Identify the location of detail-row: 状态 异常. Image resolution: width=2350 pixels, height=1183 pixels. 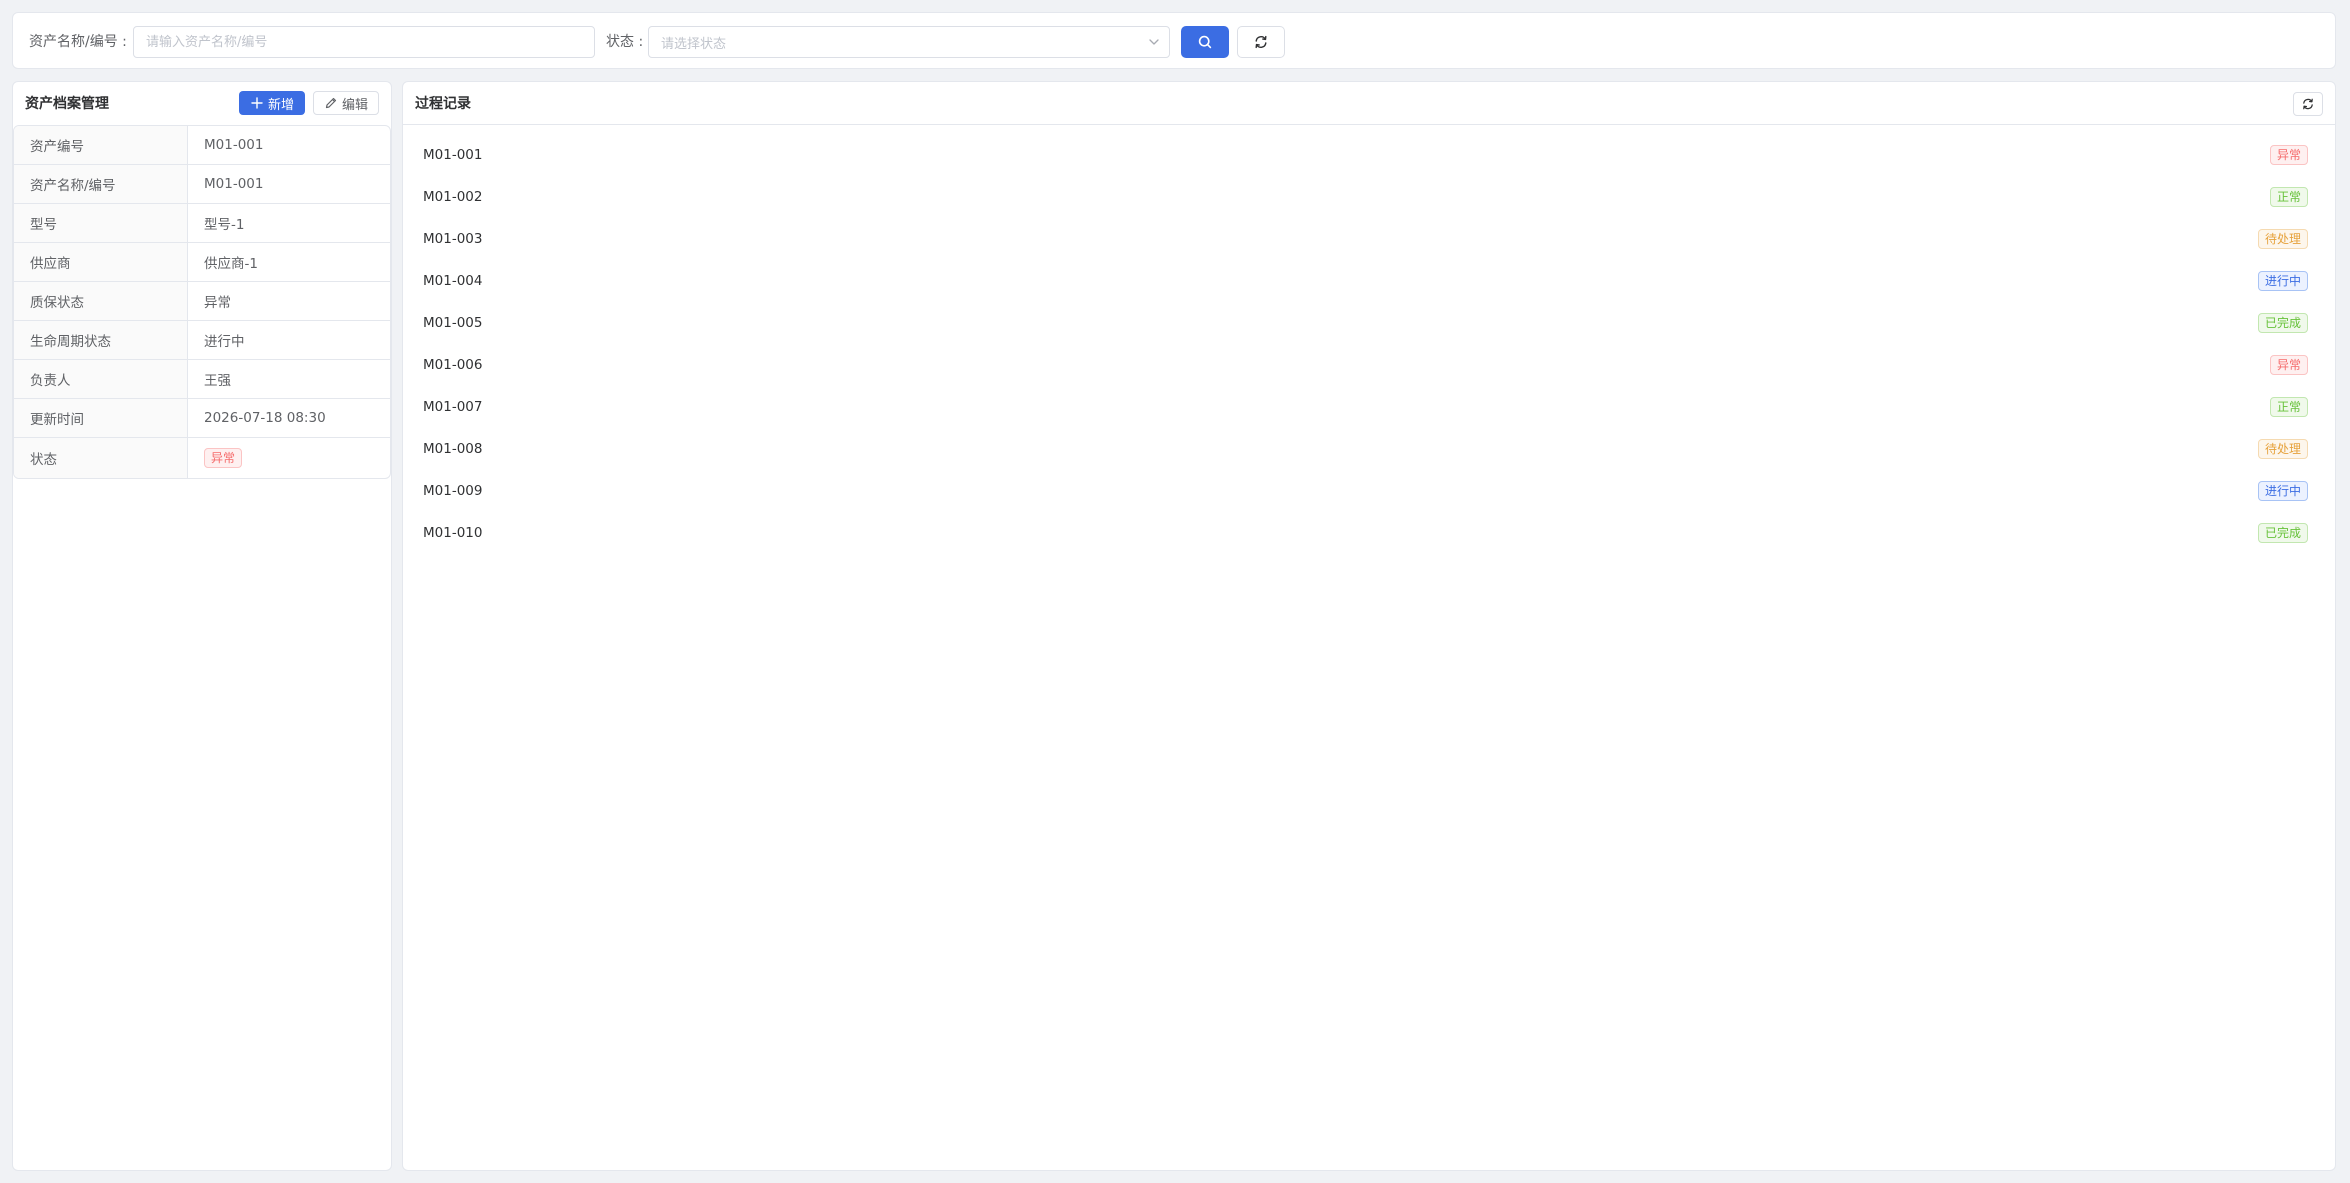
(202, 458).